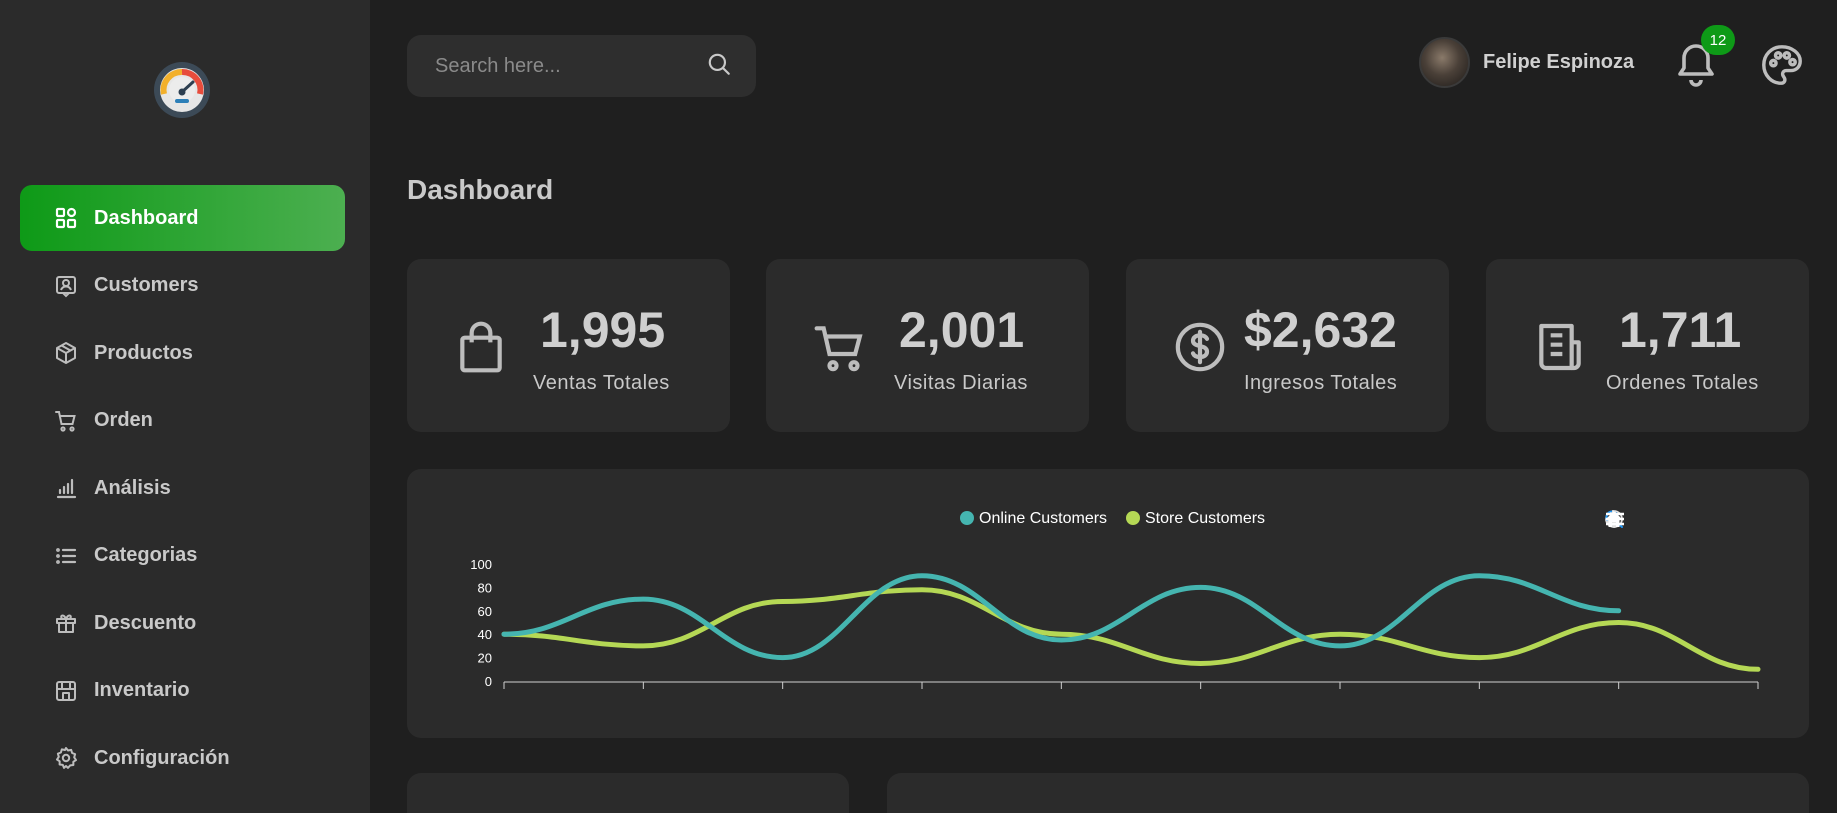 This screenshot has width=1837, height=813. I want to click on chart-toolbar, so click(1682, 520).